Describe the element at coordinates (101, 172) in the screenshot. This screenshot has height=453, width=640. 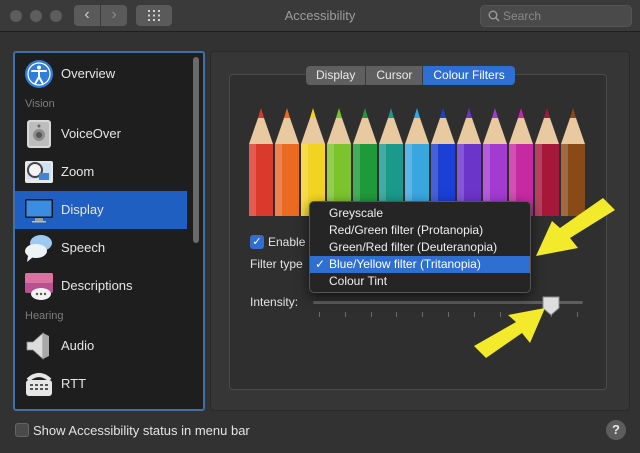
I see `sidebar-item-zoom: Zoom` at that location.